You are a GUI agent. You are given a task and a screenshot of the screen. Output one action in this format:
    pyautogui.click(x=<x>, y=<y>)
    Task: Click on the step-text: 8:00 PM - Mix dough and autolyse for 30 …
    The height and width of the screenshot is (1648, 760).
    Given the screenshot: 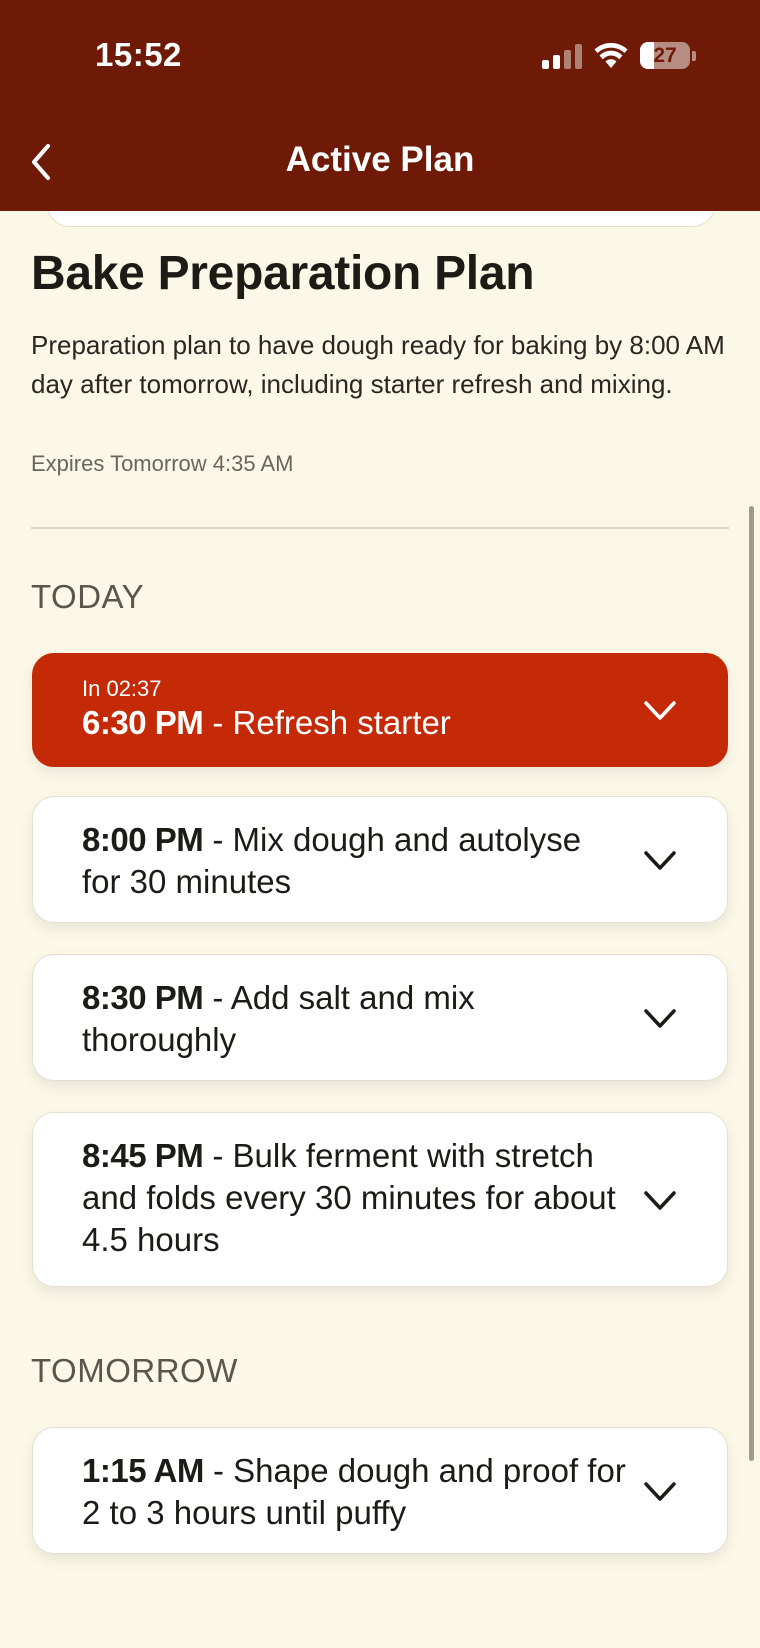 What is the action you would take?
    pyautogui.click(x=332, y=860)
    